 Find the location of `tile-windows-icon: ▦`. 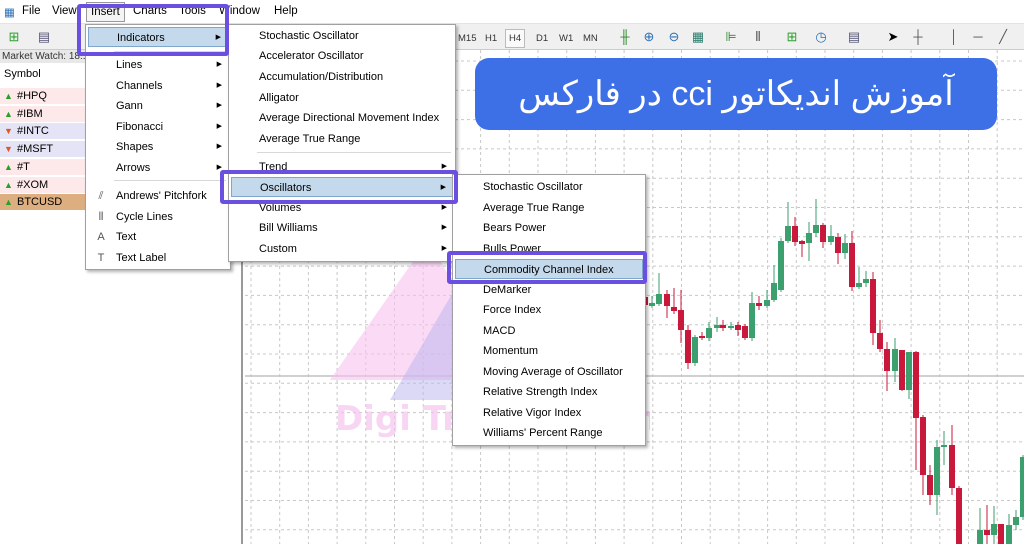

tile-windows-icon: ▦ is located at coordinates (698, 37).